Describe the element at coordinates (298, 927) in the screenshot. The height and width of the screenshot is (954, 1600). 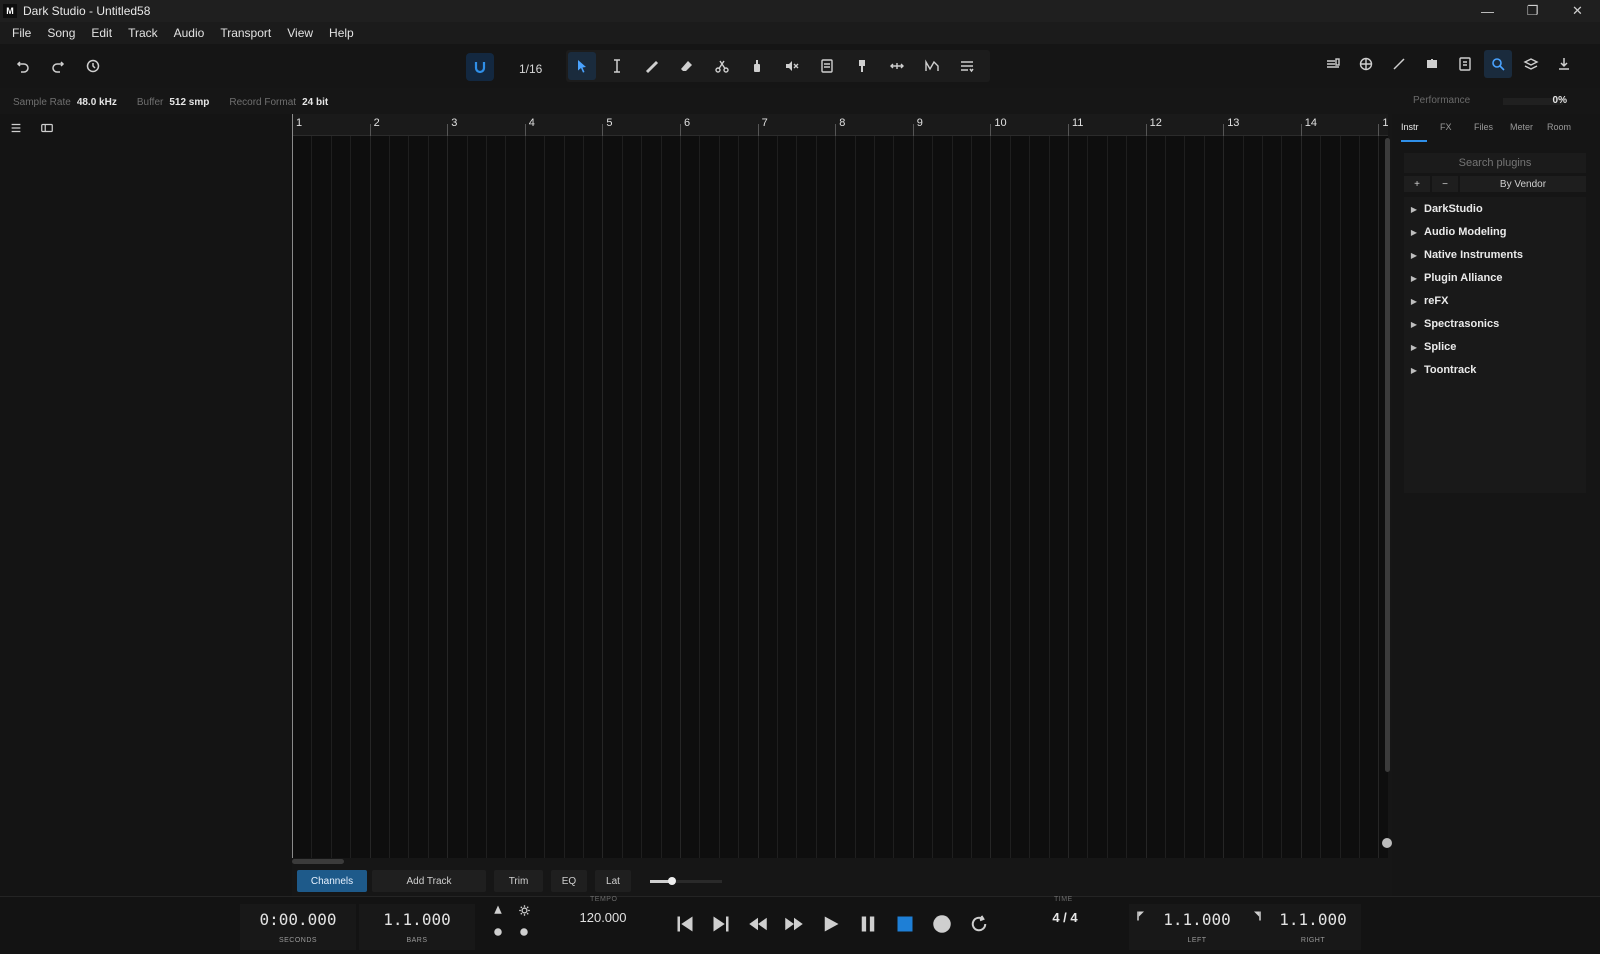
I see `seconds-display: 0:00.000 SECONDS` at that location.